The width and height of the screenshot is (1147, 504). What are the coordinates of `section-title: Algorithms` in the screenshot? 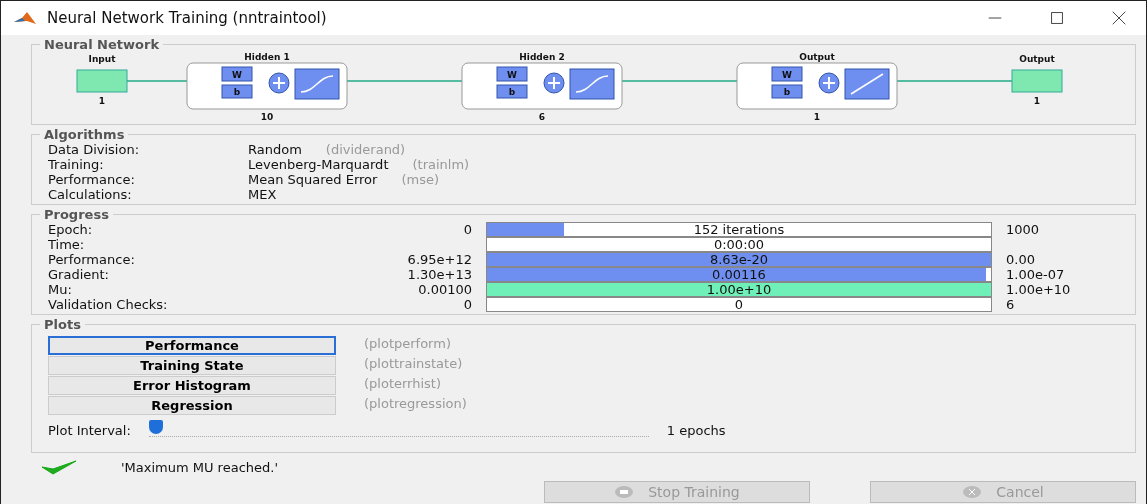 It's located at (84, 134).